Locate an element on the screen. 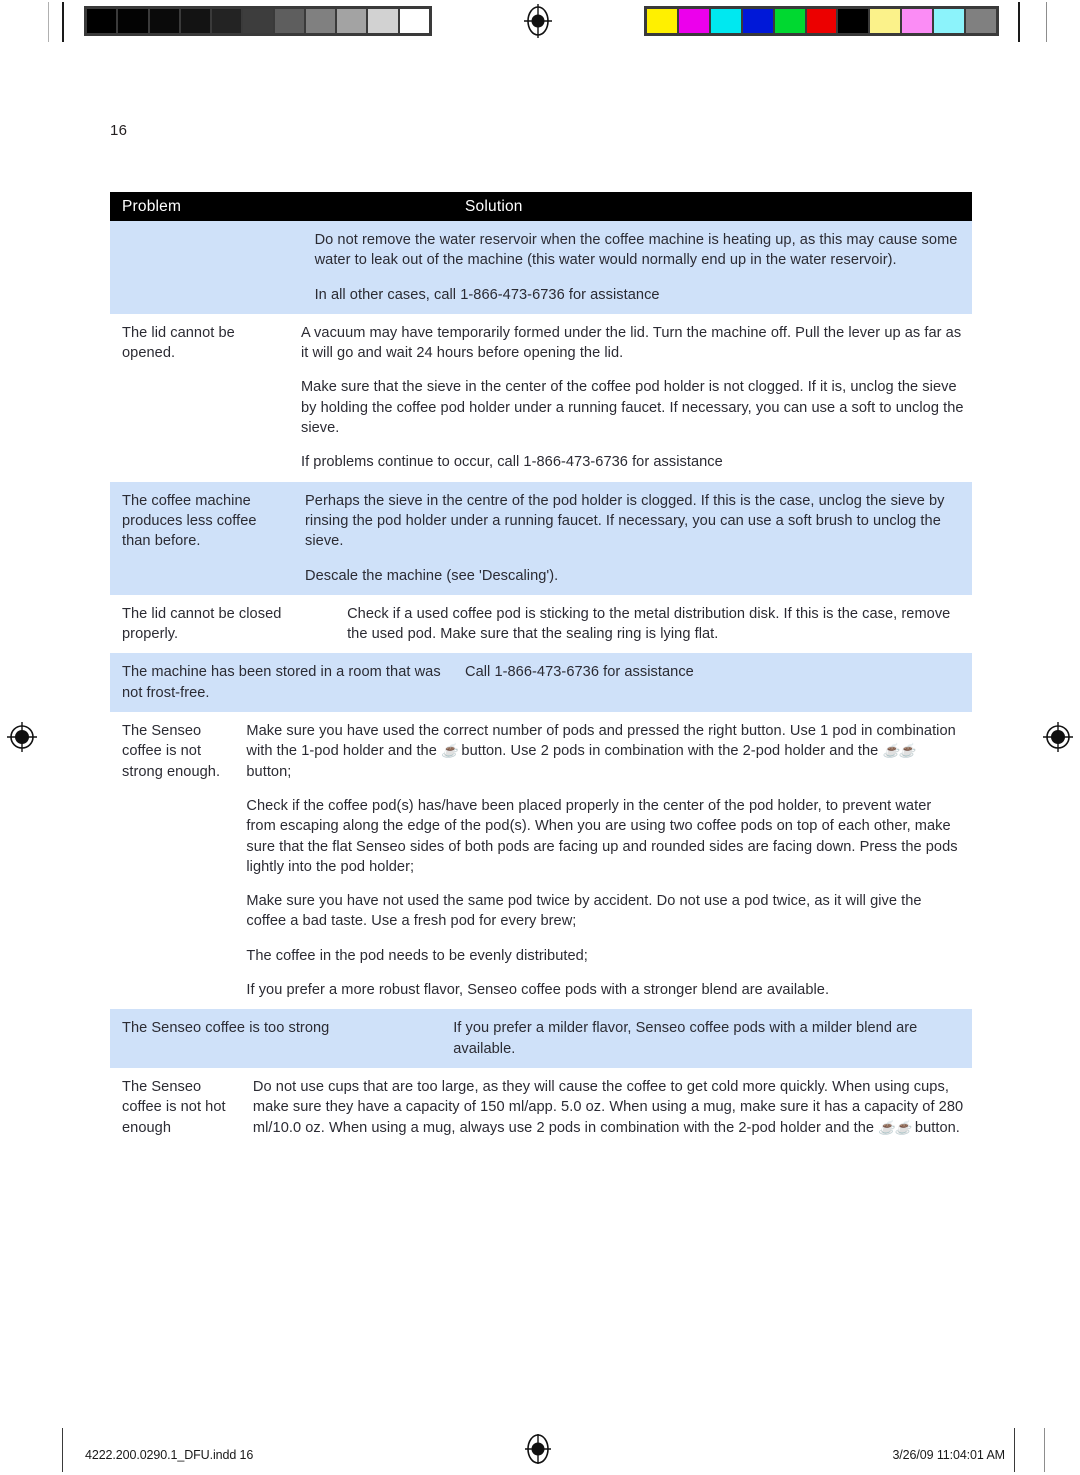  problem-cell: The Senseo coffee is not hot enough is located at coordinates (176, 1107).